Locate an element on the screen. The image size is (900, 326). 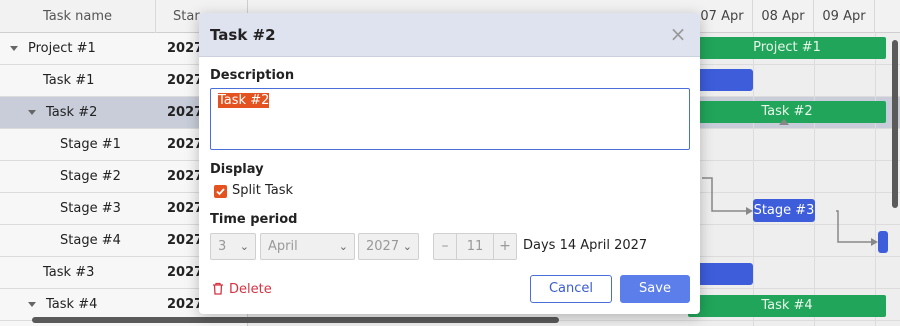
timeline-day-column: 09 Apr is located at coordinates (844, 16).